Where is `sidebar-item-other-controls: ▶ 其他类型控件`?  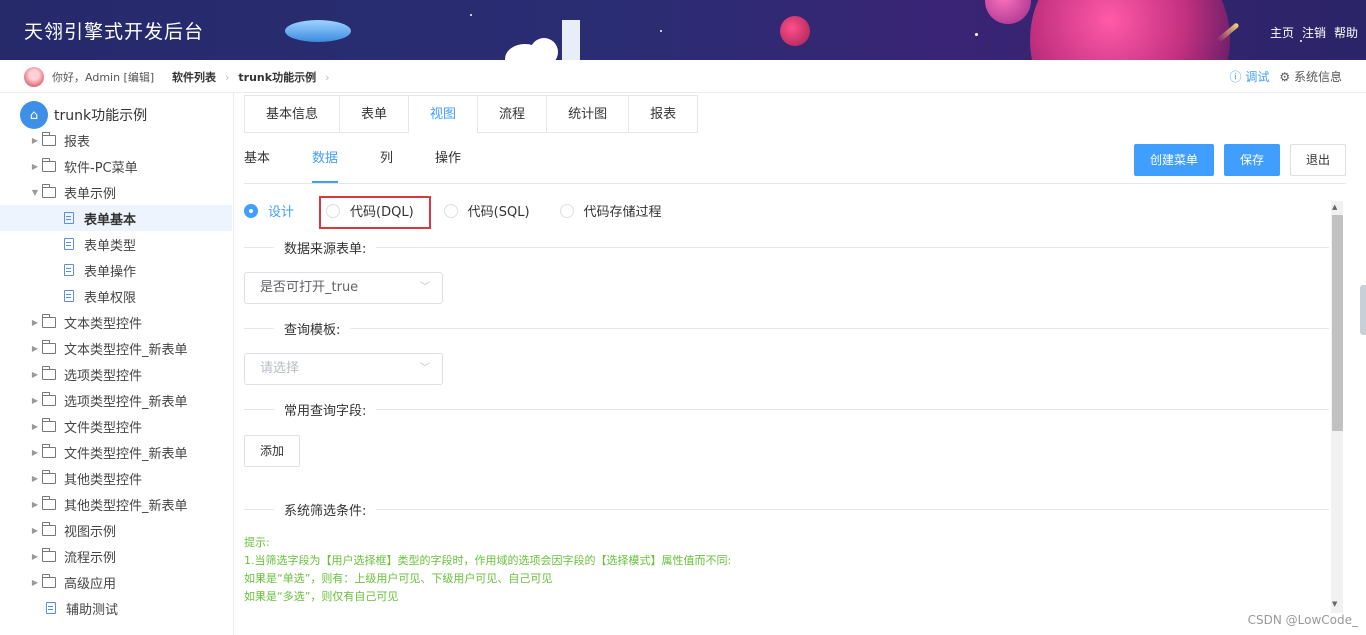
sidebar-item-other-controls: ▶ 其他类型控件 is located at coordinates (116, 478).